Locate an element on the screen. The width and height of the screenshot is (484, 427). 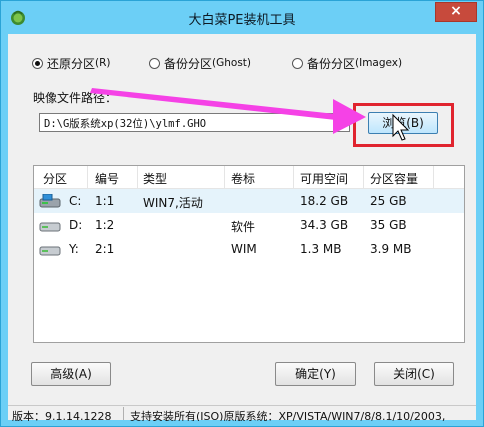
mouse-cursor-icon is located at coordinates (401, 127).